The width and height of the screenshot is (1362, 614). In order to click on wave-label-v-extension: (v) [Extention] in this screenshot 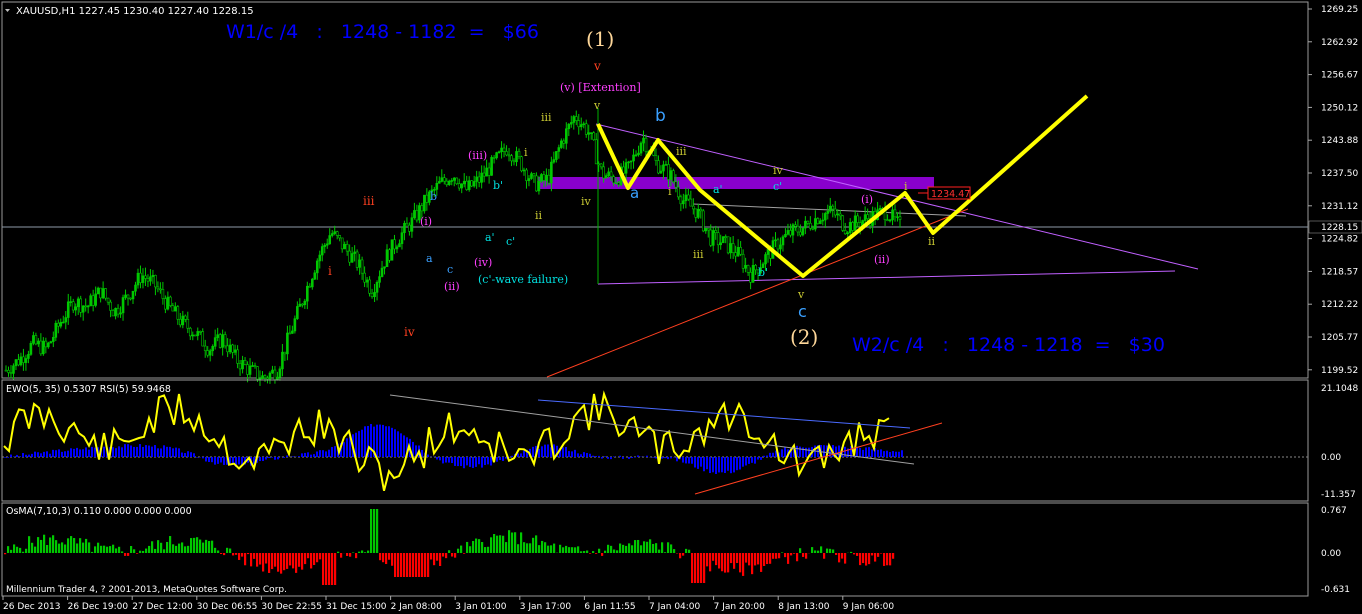, I will do `click(600, 87)`.